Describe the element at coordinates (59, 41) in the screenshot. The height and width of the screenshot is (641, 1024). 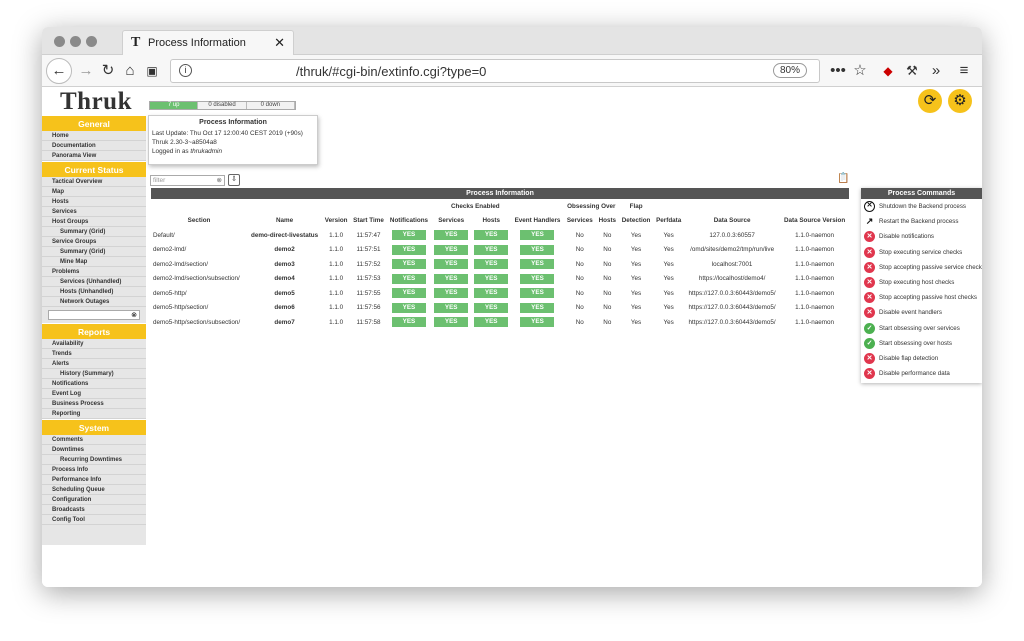
I see `close-window-icon` at that location.